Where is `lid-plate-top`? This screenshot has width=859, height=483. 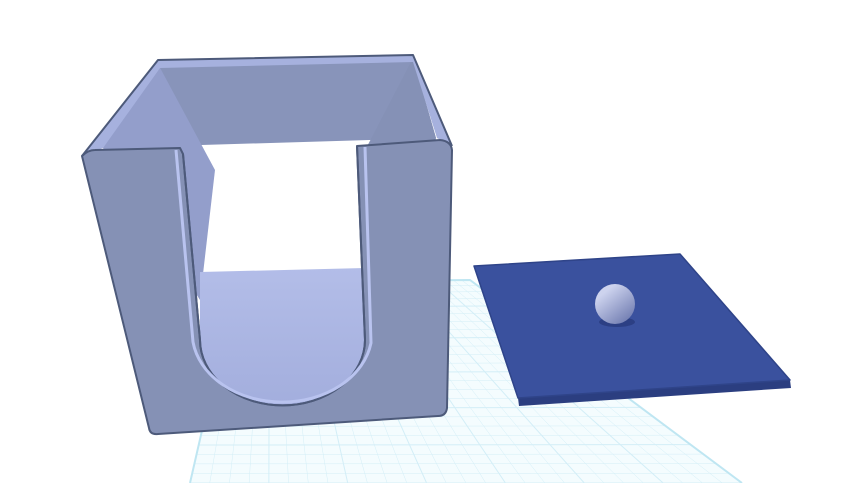
lid-plate-top is located at coordinates (632, 326).